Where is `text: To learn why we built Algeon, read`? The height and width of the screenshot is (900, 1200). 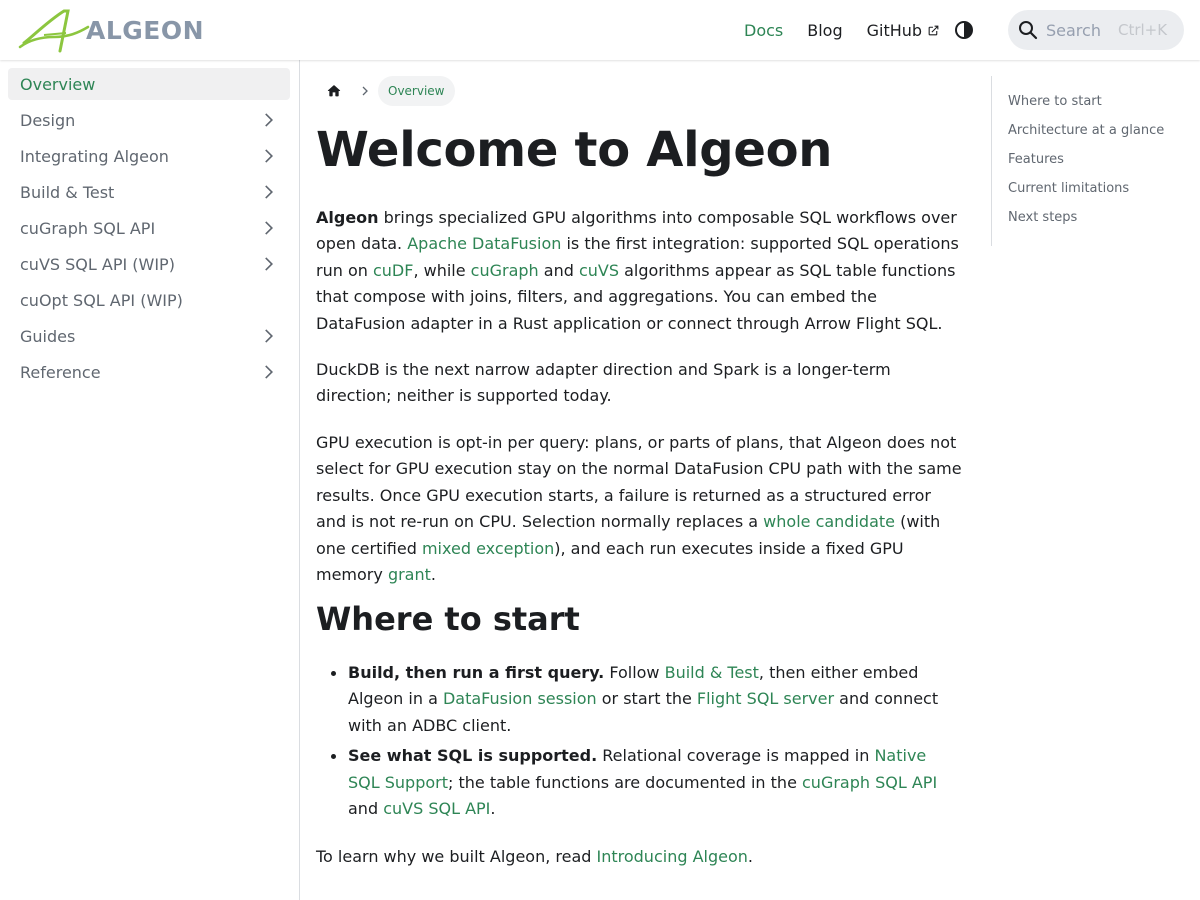
text: To learn why we built Algeon, read is located at coordinates (456, 856).